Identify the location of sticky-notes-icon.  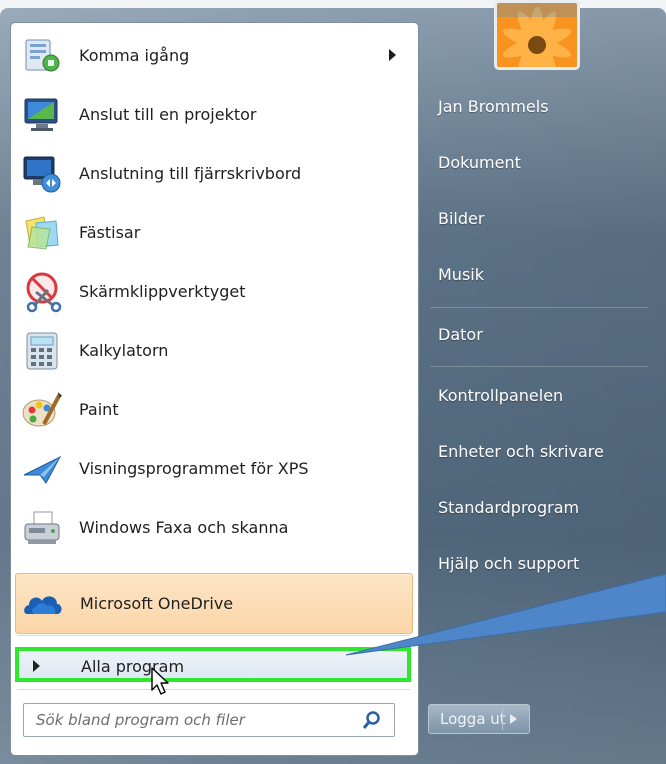
(42, 233).